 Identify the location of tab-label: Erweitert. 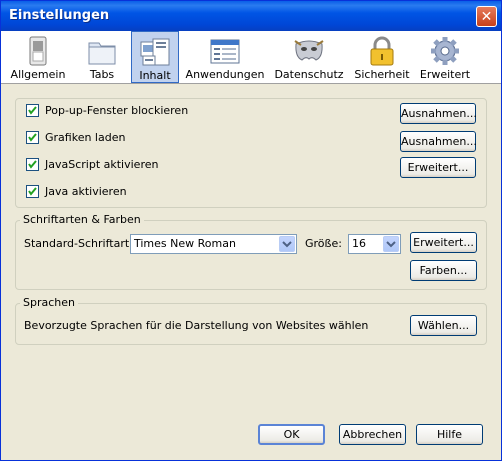
(445, 74).